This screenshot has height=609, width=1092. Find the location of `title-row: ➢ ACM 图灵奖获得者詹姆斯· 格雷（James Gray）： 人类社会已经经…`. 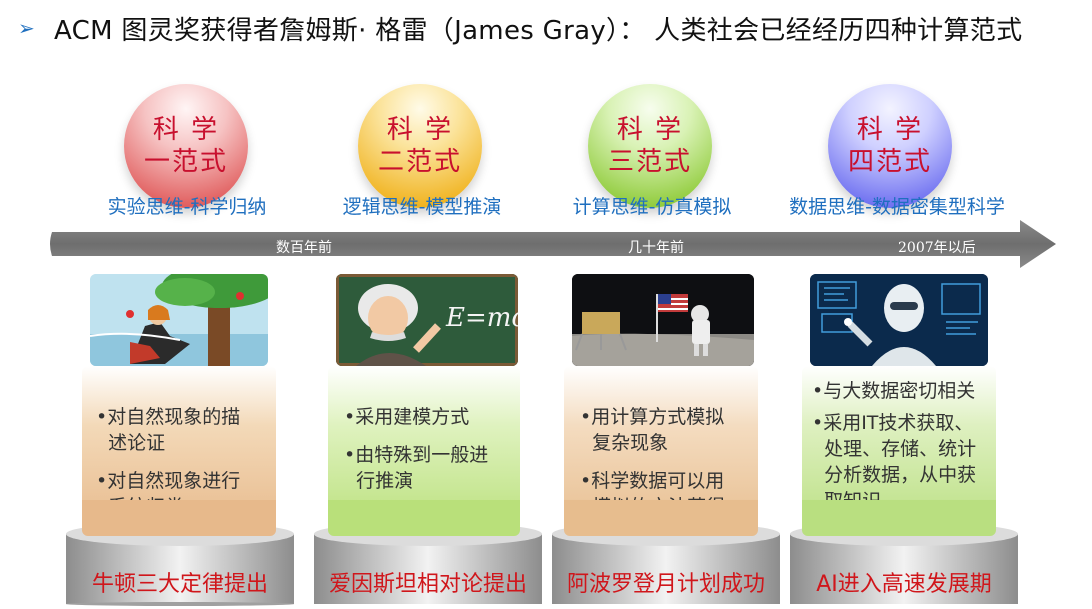

title-row: ➢ ACM 图灵奖获得者詹姆斯· 格雷（James Gray）： 人类社会已经经… is located at coordinates (553, 28).